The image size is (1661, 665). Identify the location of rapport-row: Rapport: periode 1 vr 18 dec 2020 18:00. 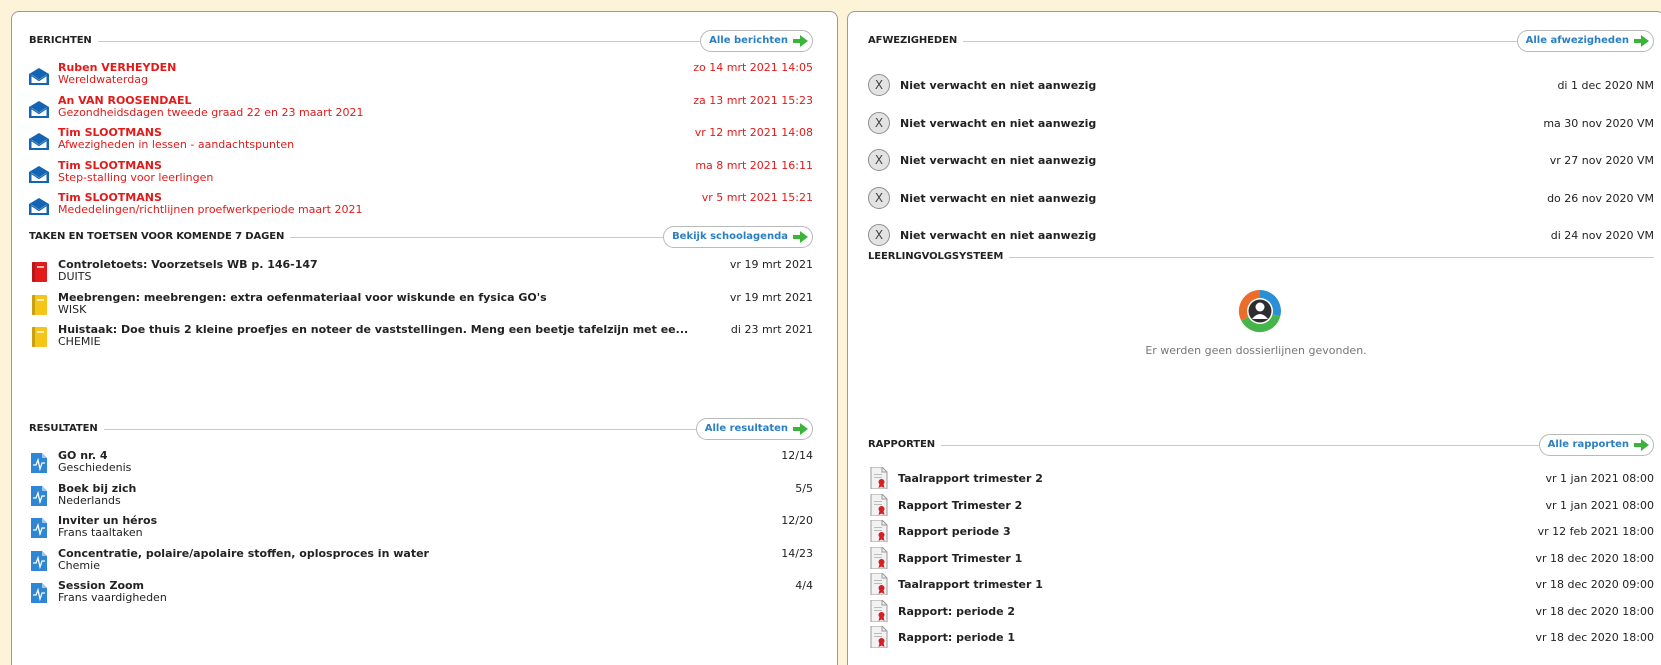
(1254, 638).